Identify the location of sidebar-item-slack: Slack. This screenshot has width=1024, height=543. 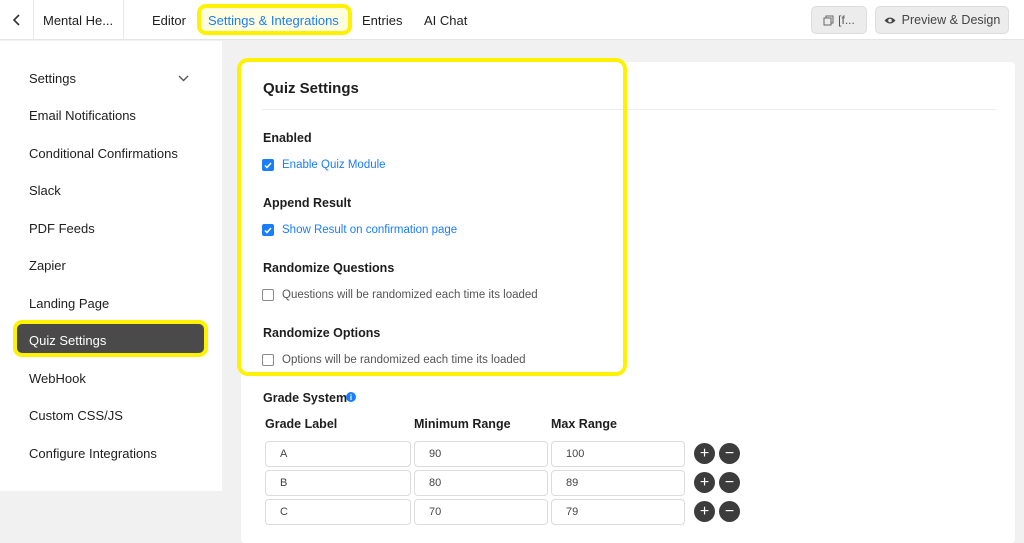
(45, 191).